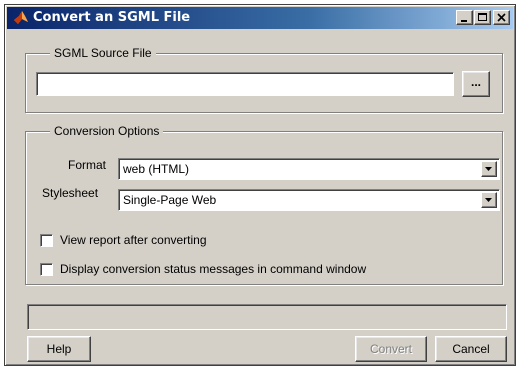 The height and width of the screenshot is (368, 520). Describe the element at coordinates (309, 200) in the screenshot. I see `stylesheet-dropdown: Single-Page Web` at that location.